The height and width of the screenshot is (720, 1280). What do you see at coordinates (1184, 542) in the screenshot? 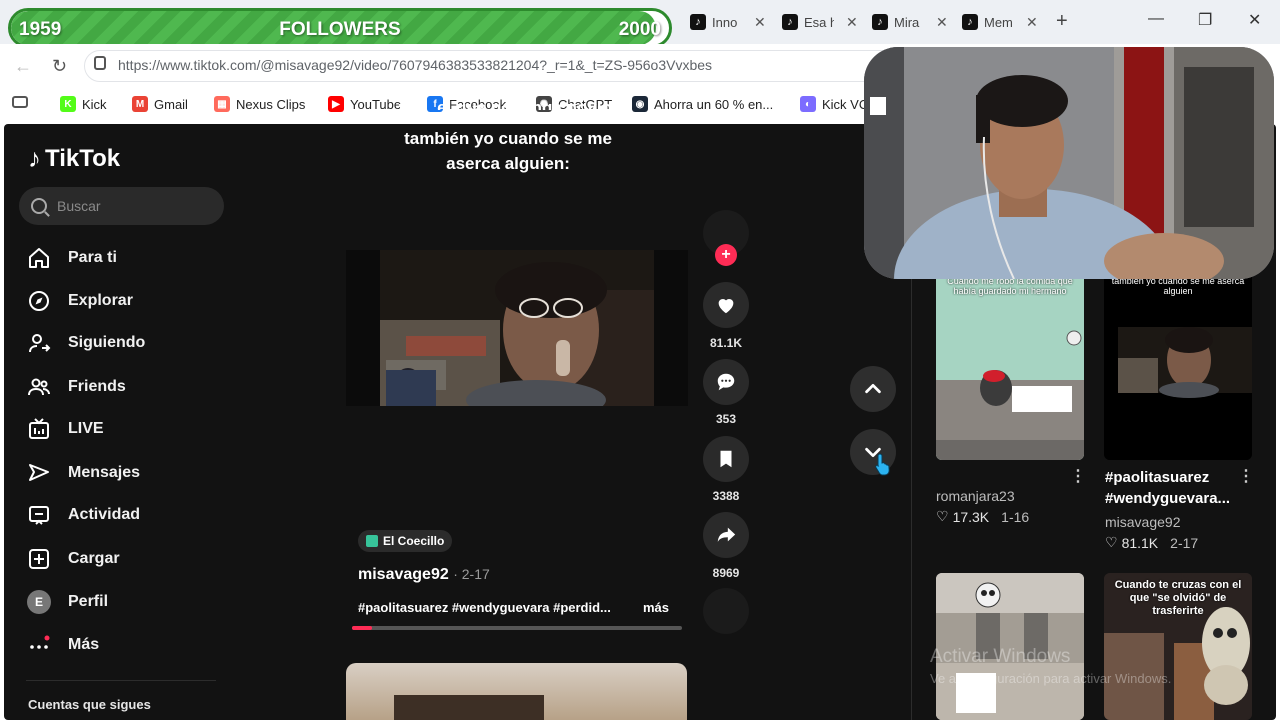
I see `grid-date: 2-17` at bounding box center [1184, 542].